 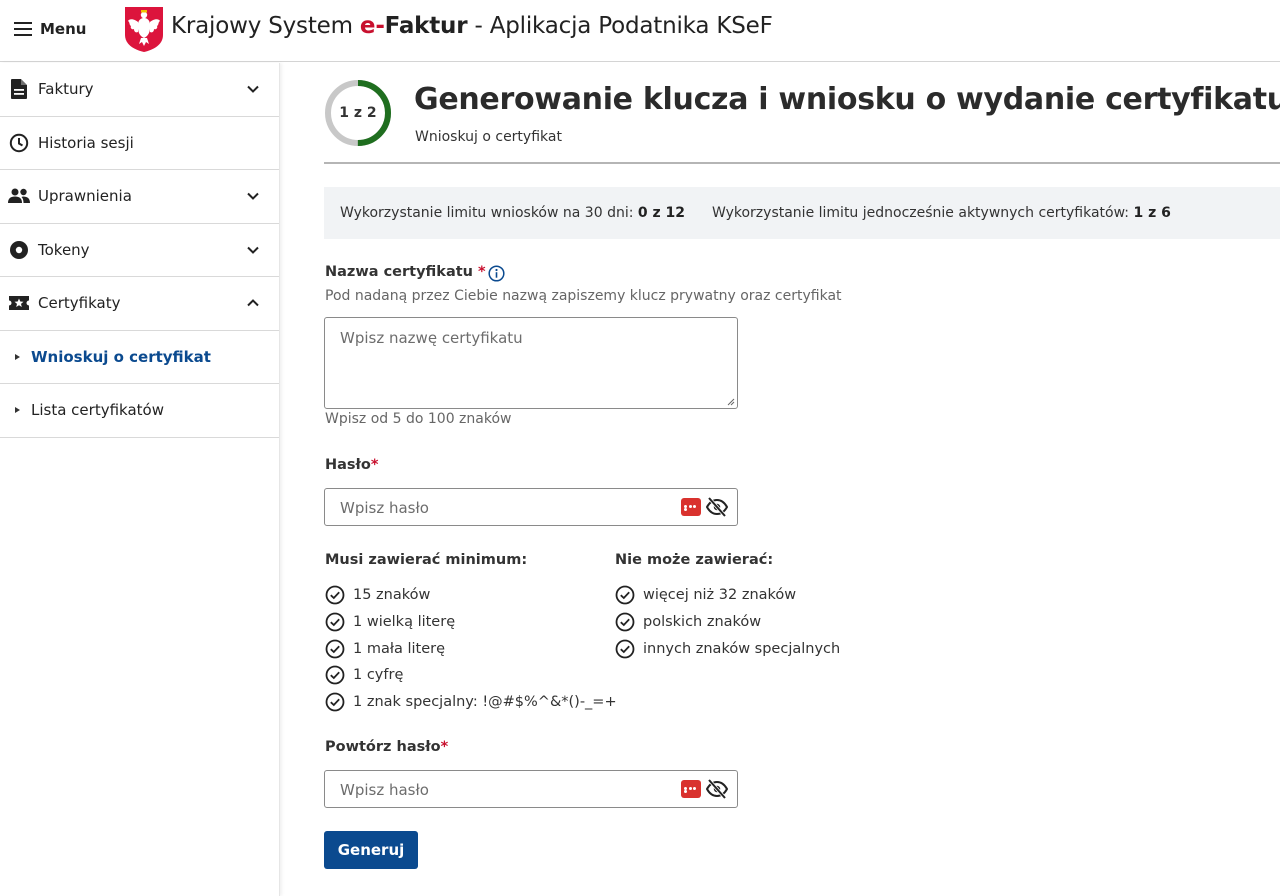 I want to click on rule-text: polskich znaków, so click(x=702, y=622).